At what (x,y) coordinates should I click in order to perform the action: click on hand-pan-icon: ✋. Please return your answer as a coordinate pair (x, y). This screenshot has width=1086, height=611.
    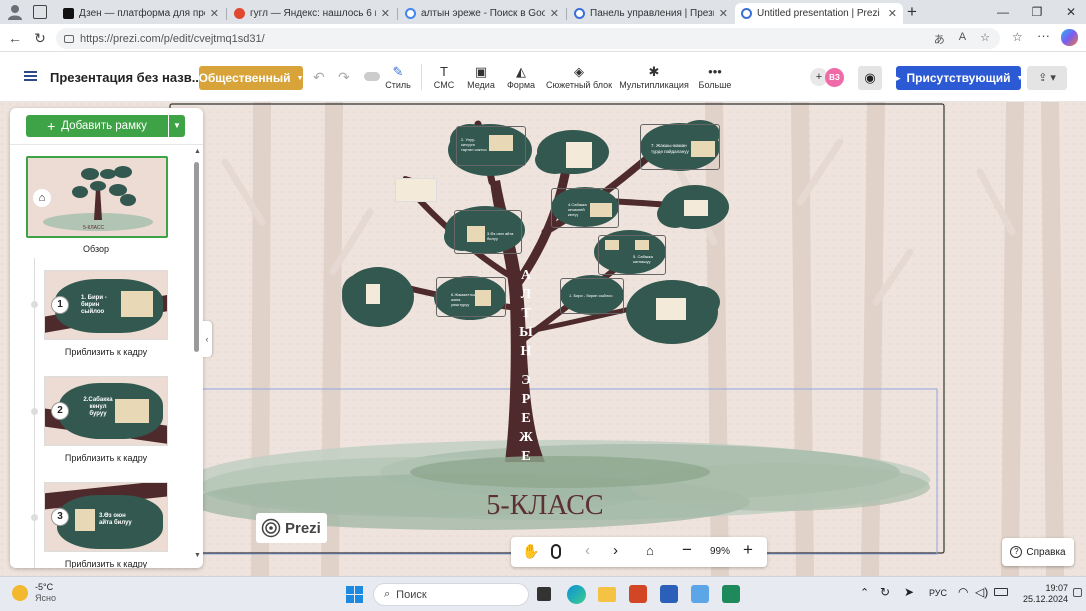
    Looking at the image, I should click on (530, 551).